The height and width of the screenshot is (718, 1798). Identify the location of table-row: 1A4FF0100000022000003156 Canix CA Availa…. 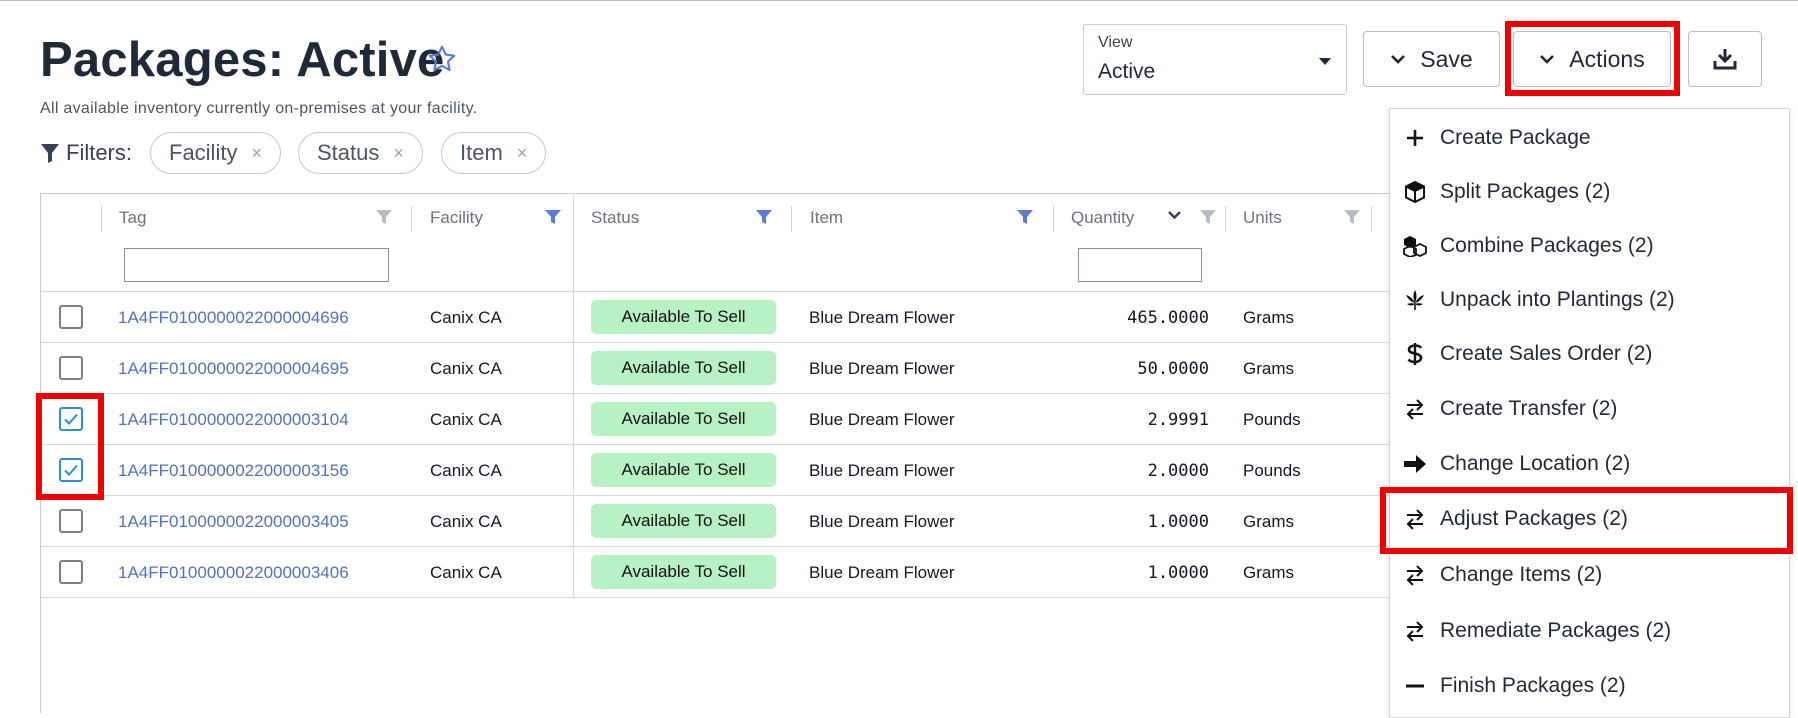
(715, 470).